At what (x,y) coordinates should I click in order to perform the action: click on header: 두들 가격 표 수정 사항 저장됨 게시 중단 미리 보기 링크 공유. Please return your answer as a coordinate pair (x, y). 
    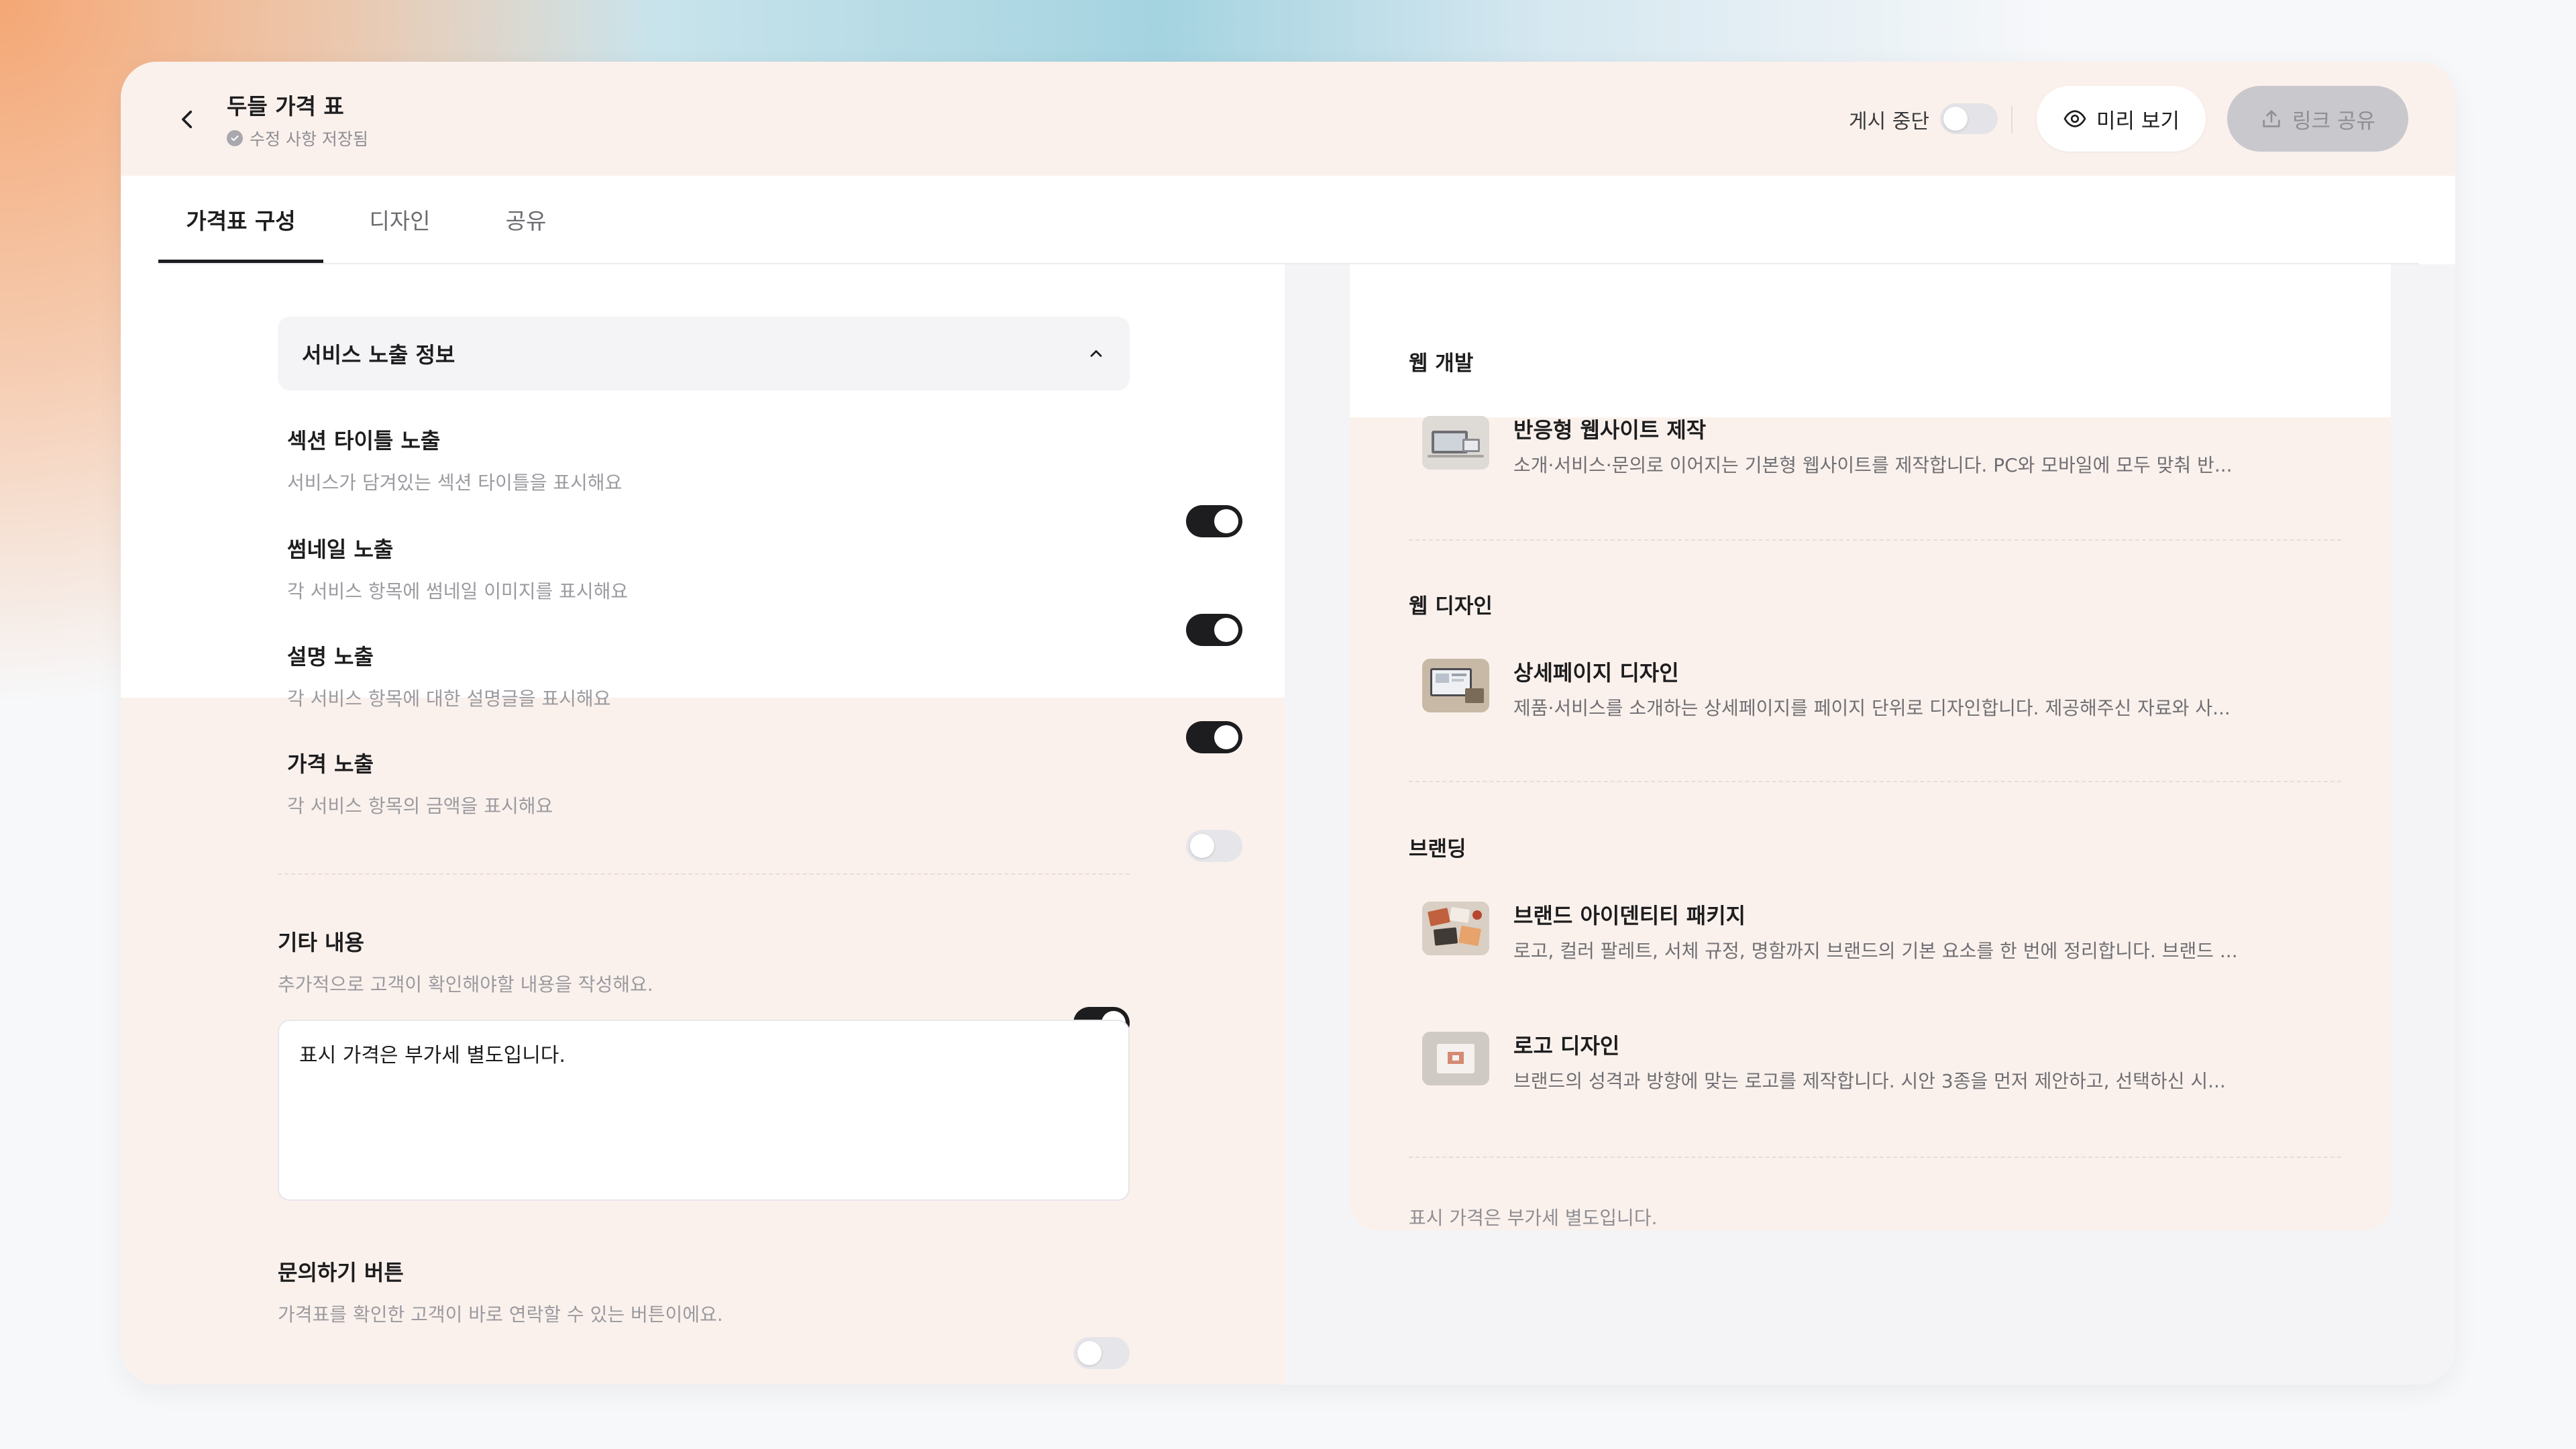
    Looking at the image, I should click on (1288, 119).